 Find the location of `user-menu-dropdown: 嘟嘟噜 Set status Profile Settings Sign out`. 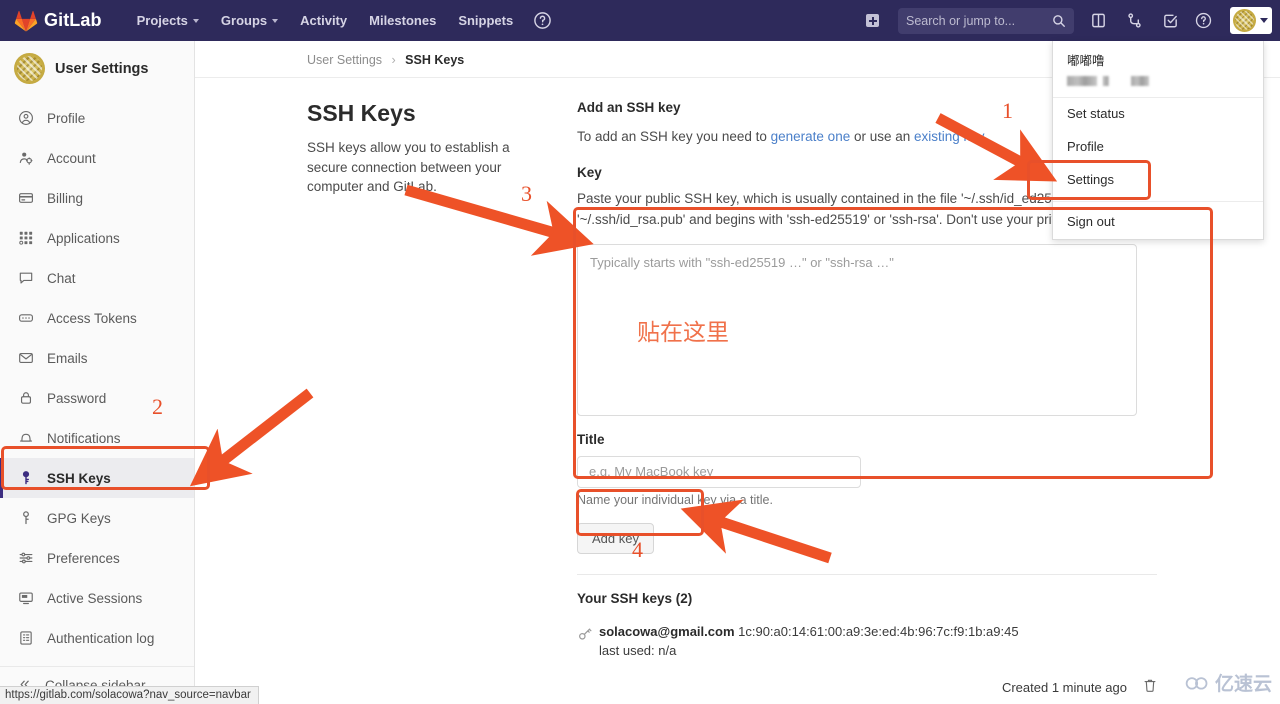

user-menu-dropdown: 嘟嘟噜 Set status Profile Settings Sign out is located at coordinates (1158, 140).